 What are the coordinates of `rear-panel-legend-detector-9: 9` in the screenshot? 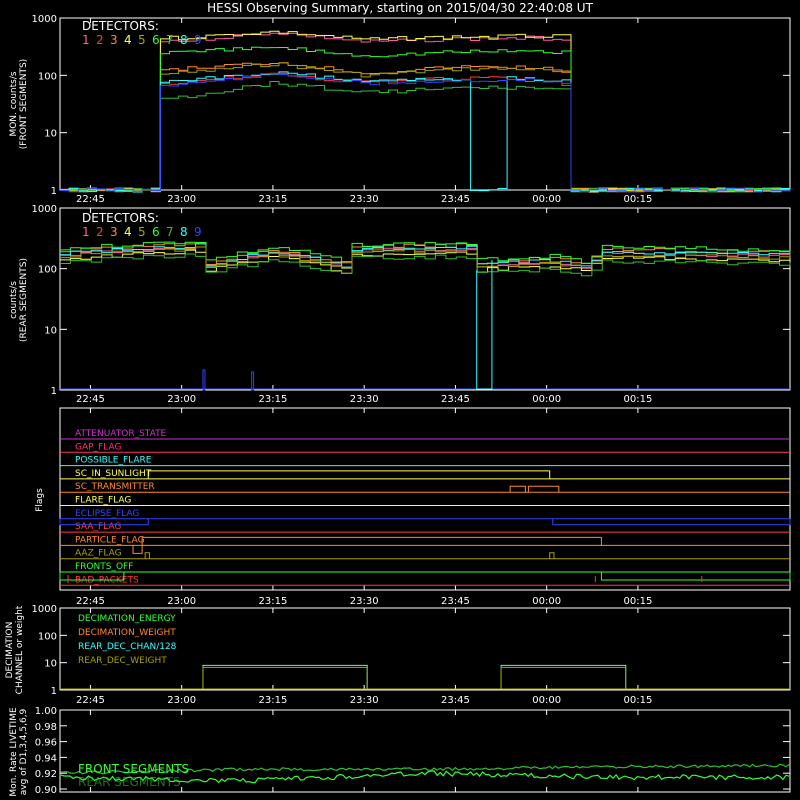 It's located at (198, 232).